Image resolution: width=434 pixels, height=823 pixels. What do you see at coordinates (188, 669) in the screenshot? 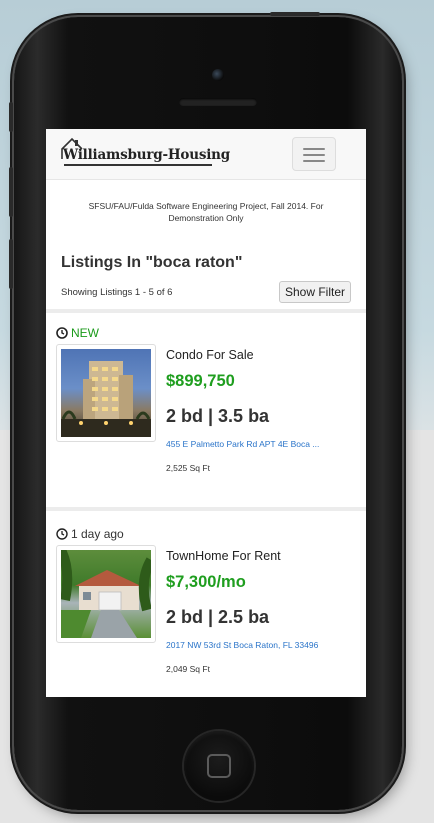
I see `listing-sqft: 2,049 Sq Ft` at bounding box center [188, 669].